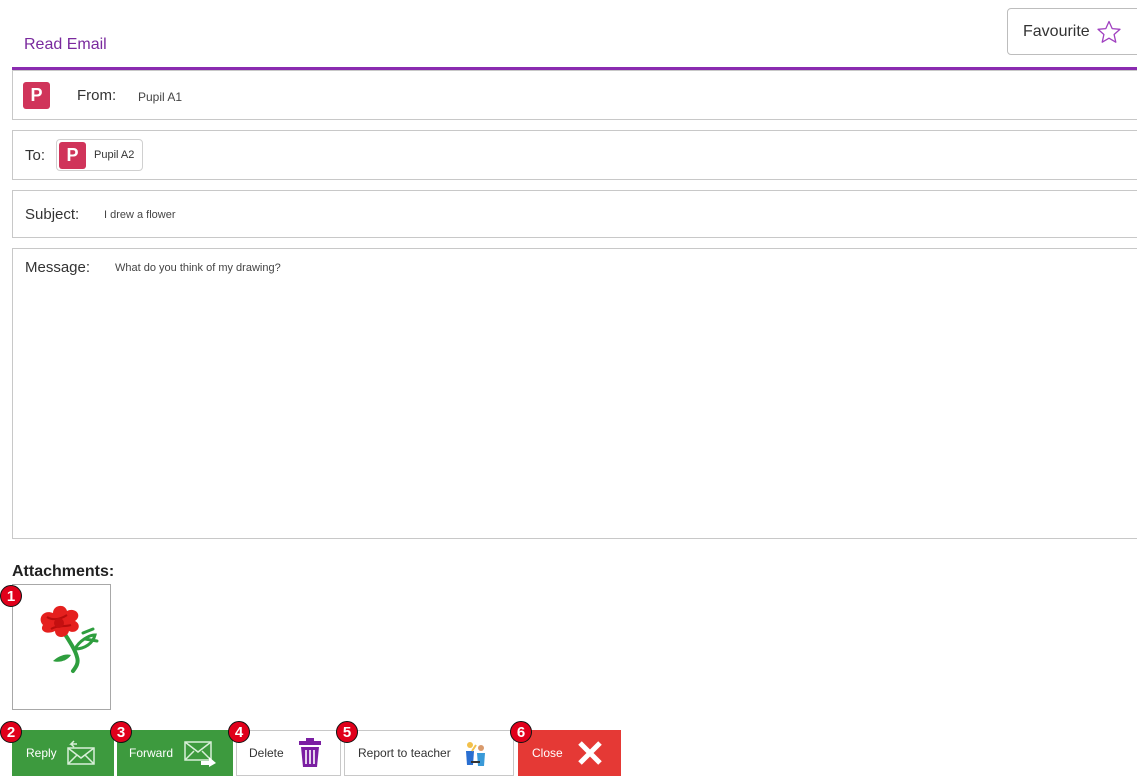 The width and height of the screenshot is (1137, 776). Describe the element at coordinates (65, 44) in the screenshot. I see `page-title: Read Email` at that location.